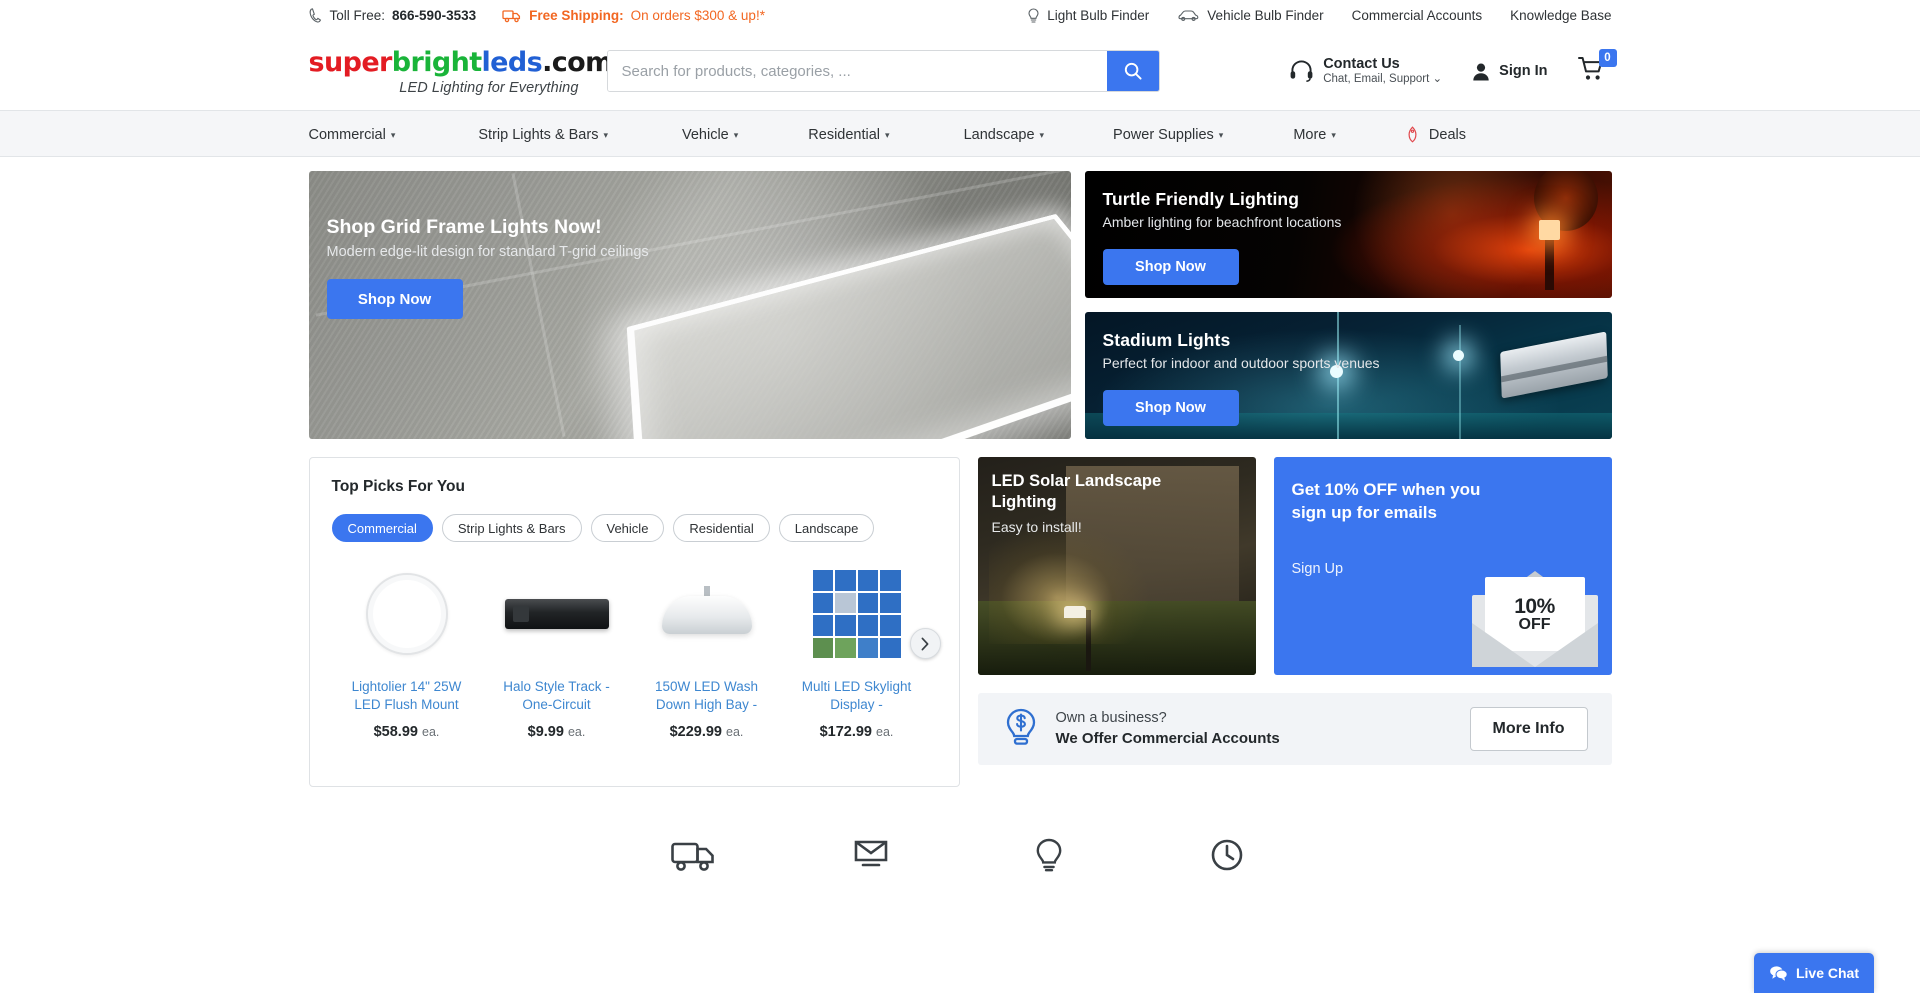 The height and width of the screenshot is (993, 1920). Describe the element at coordinates (407, 614) in the screenshot. I see `product-image` at that location.